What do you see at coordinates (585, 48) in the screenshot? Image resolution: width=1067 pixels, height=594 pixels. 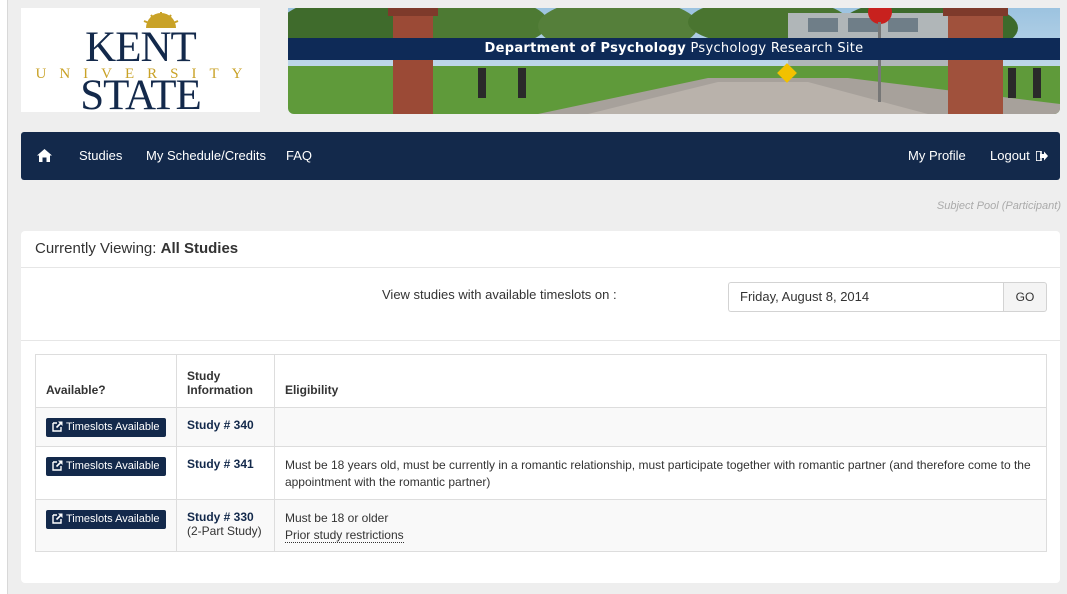 I see `department-name: Department of Psychology` at bounding box center [585, 48].